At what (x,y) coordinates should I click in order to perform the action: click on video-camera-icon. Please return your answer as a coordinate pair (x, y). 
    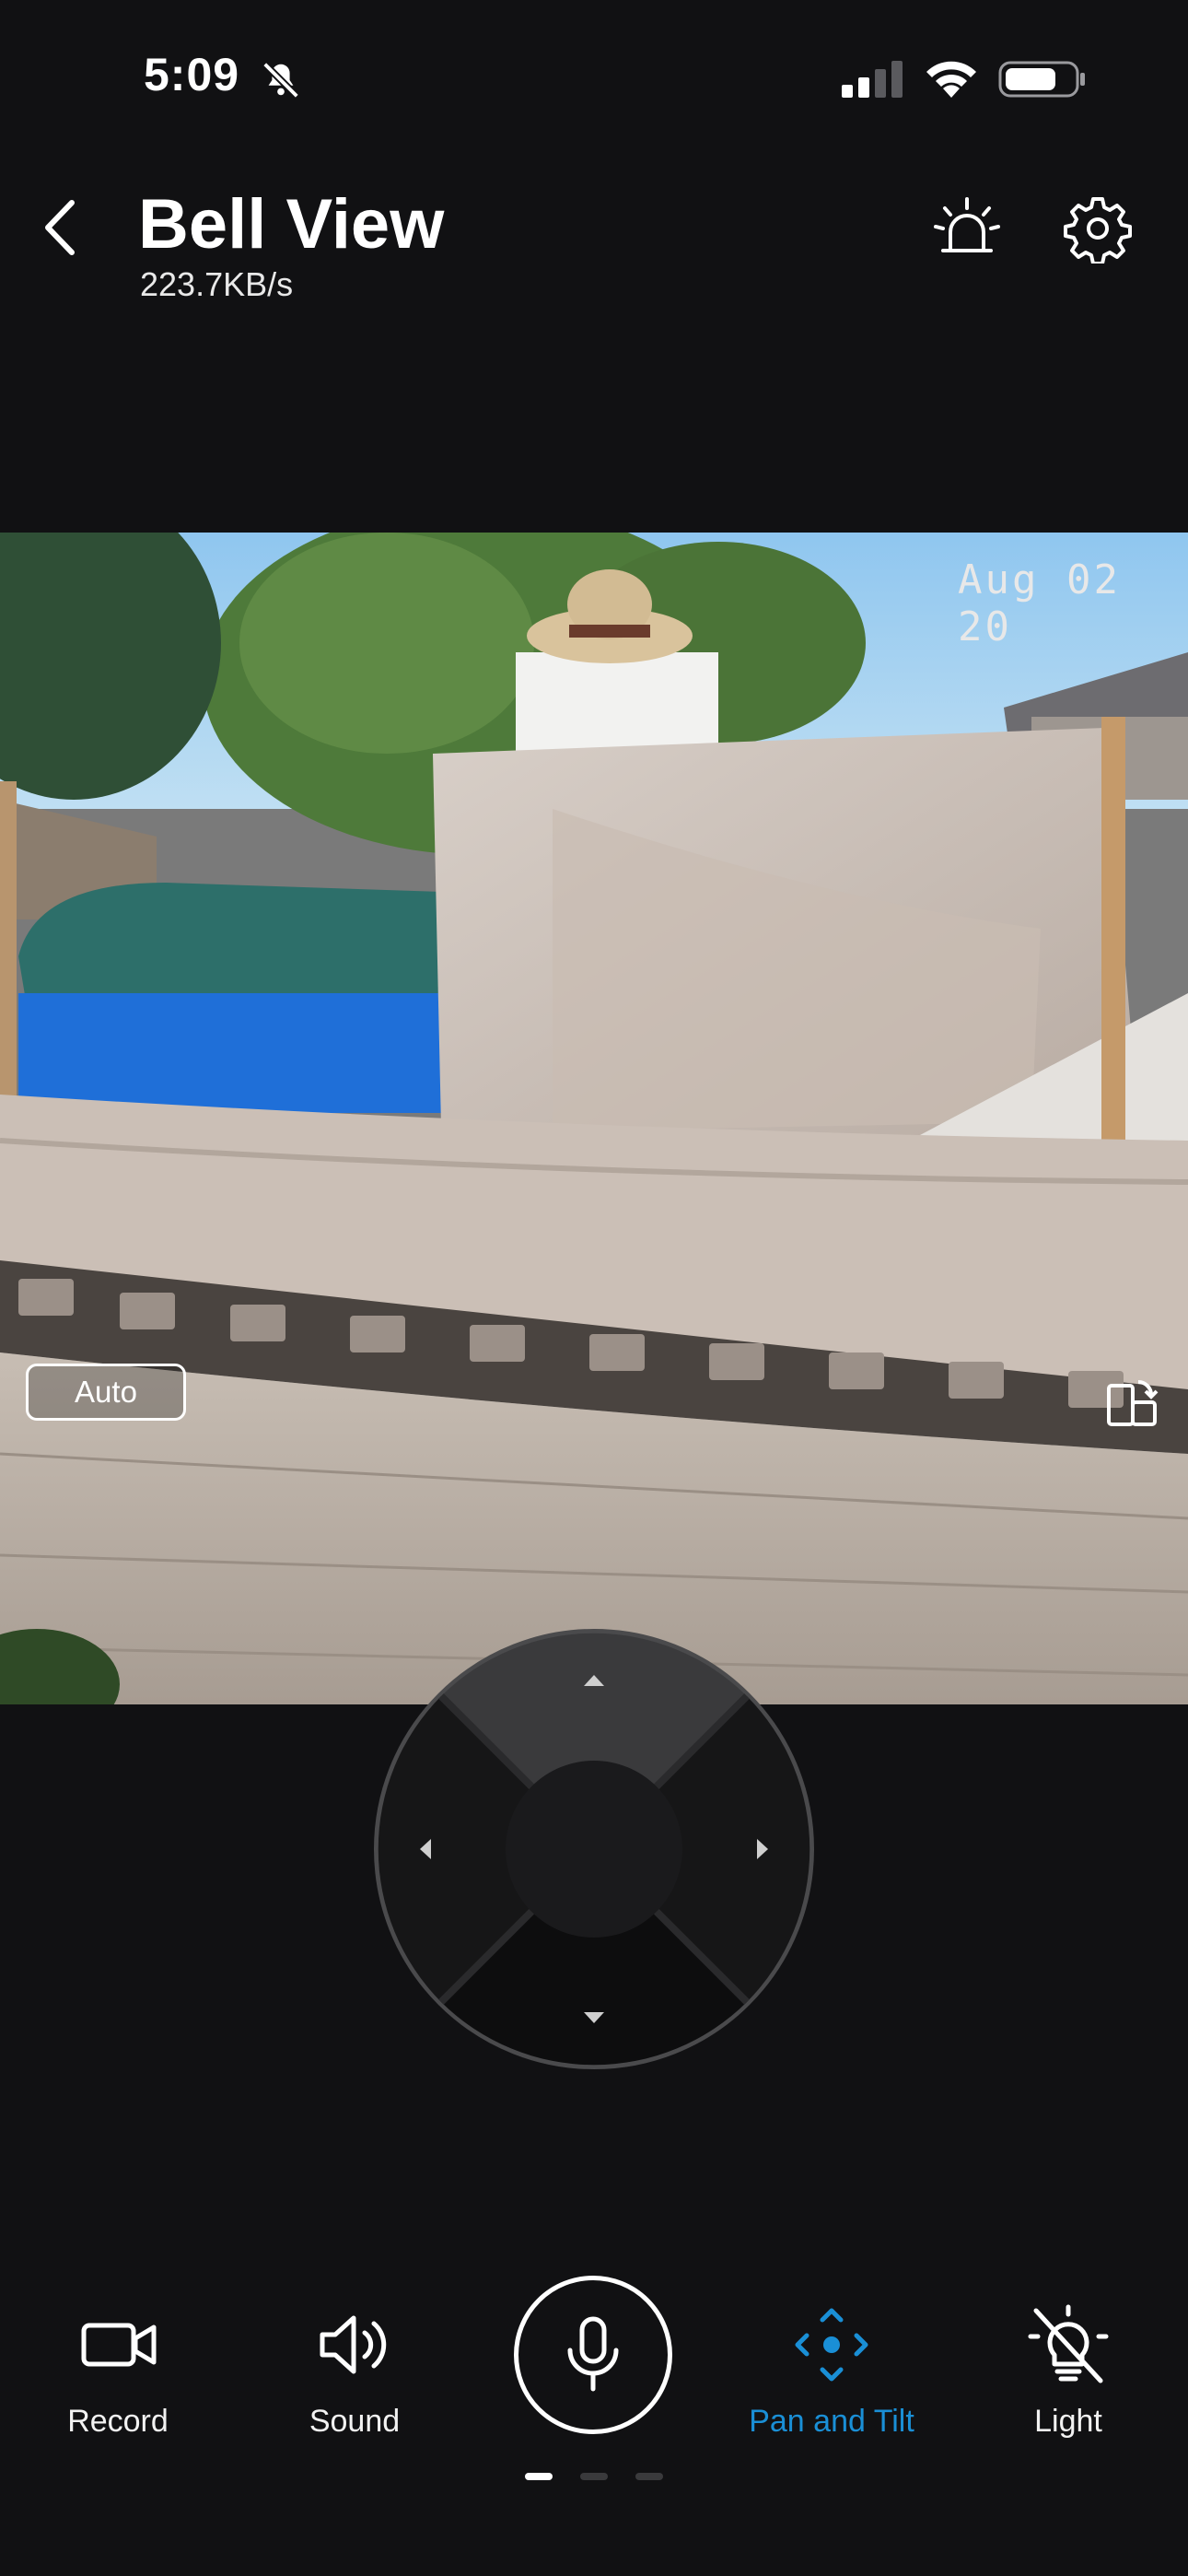
    Looking at the image, I should click on (119, 2345).